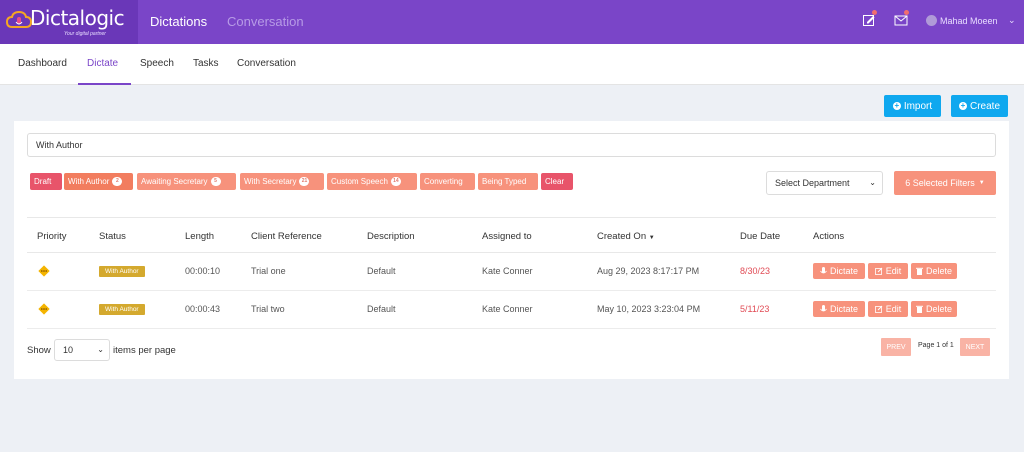 The height and width of the screenshot is (452, 1024). What do you see at coordinates (760, 236) in the screenshot?
I see `column-header: Due Date` at bounding box center [760, 236].